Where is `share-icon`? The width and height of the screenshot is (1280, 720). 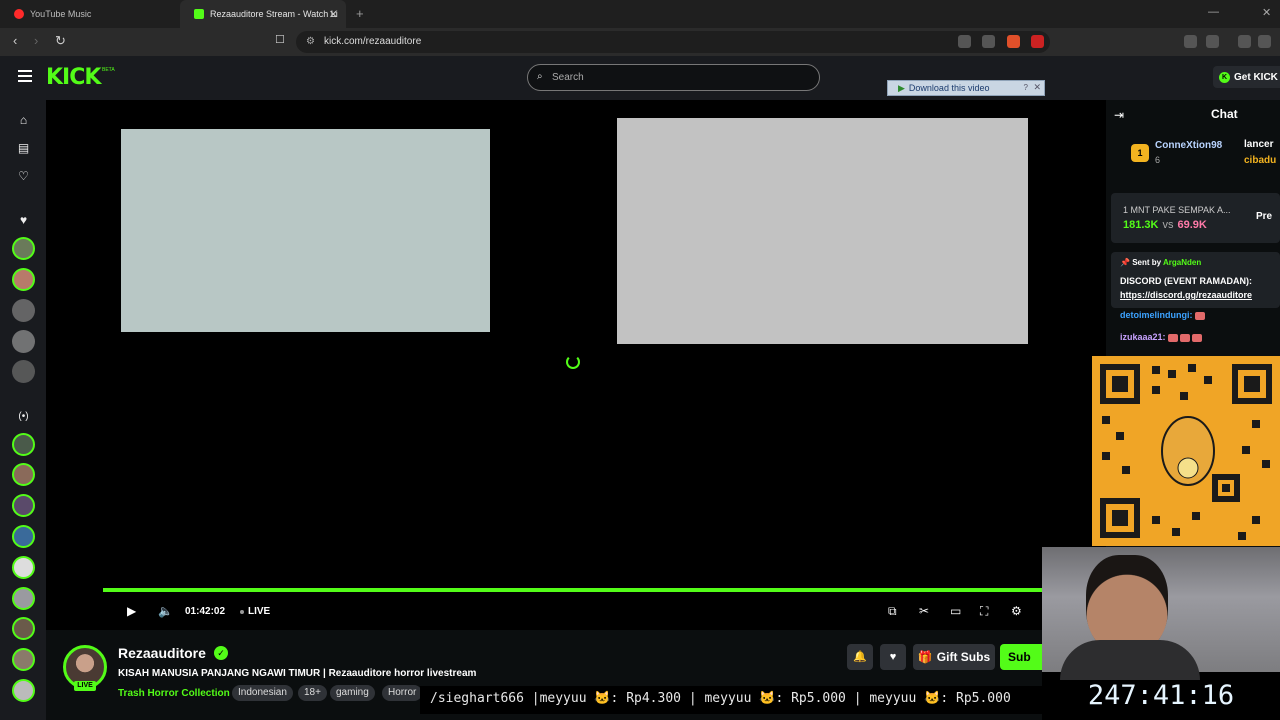 share-icon is located at coordinates (988, 41).